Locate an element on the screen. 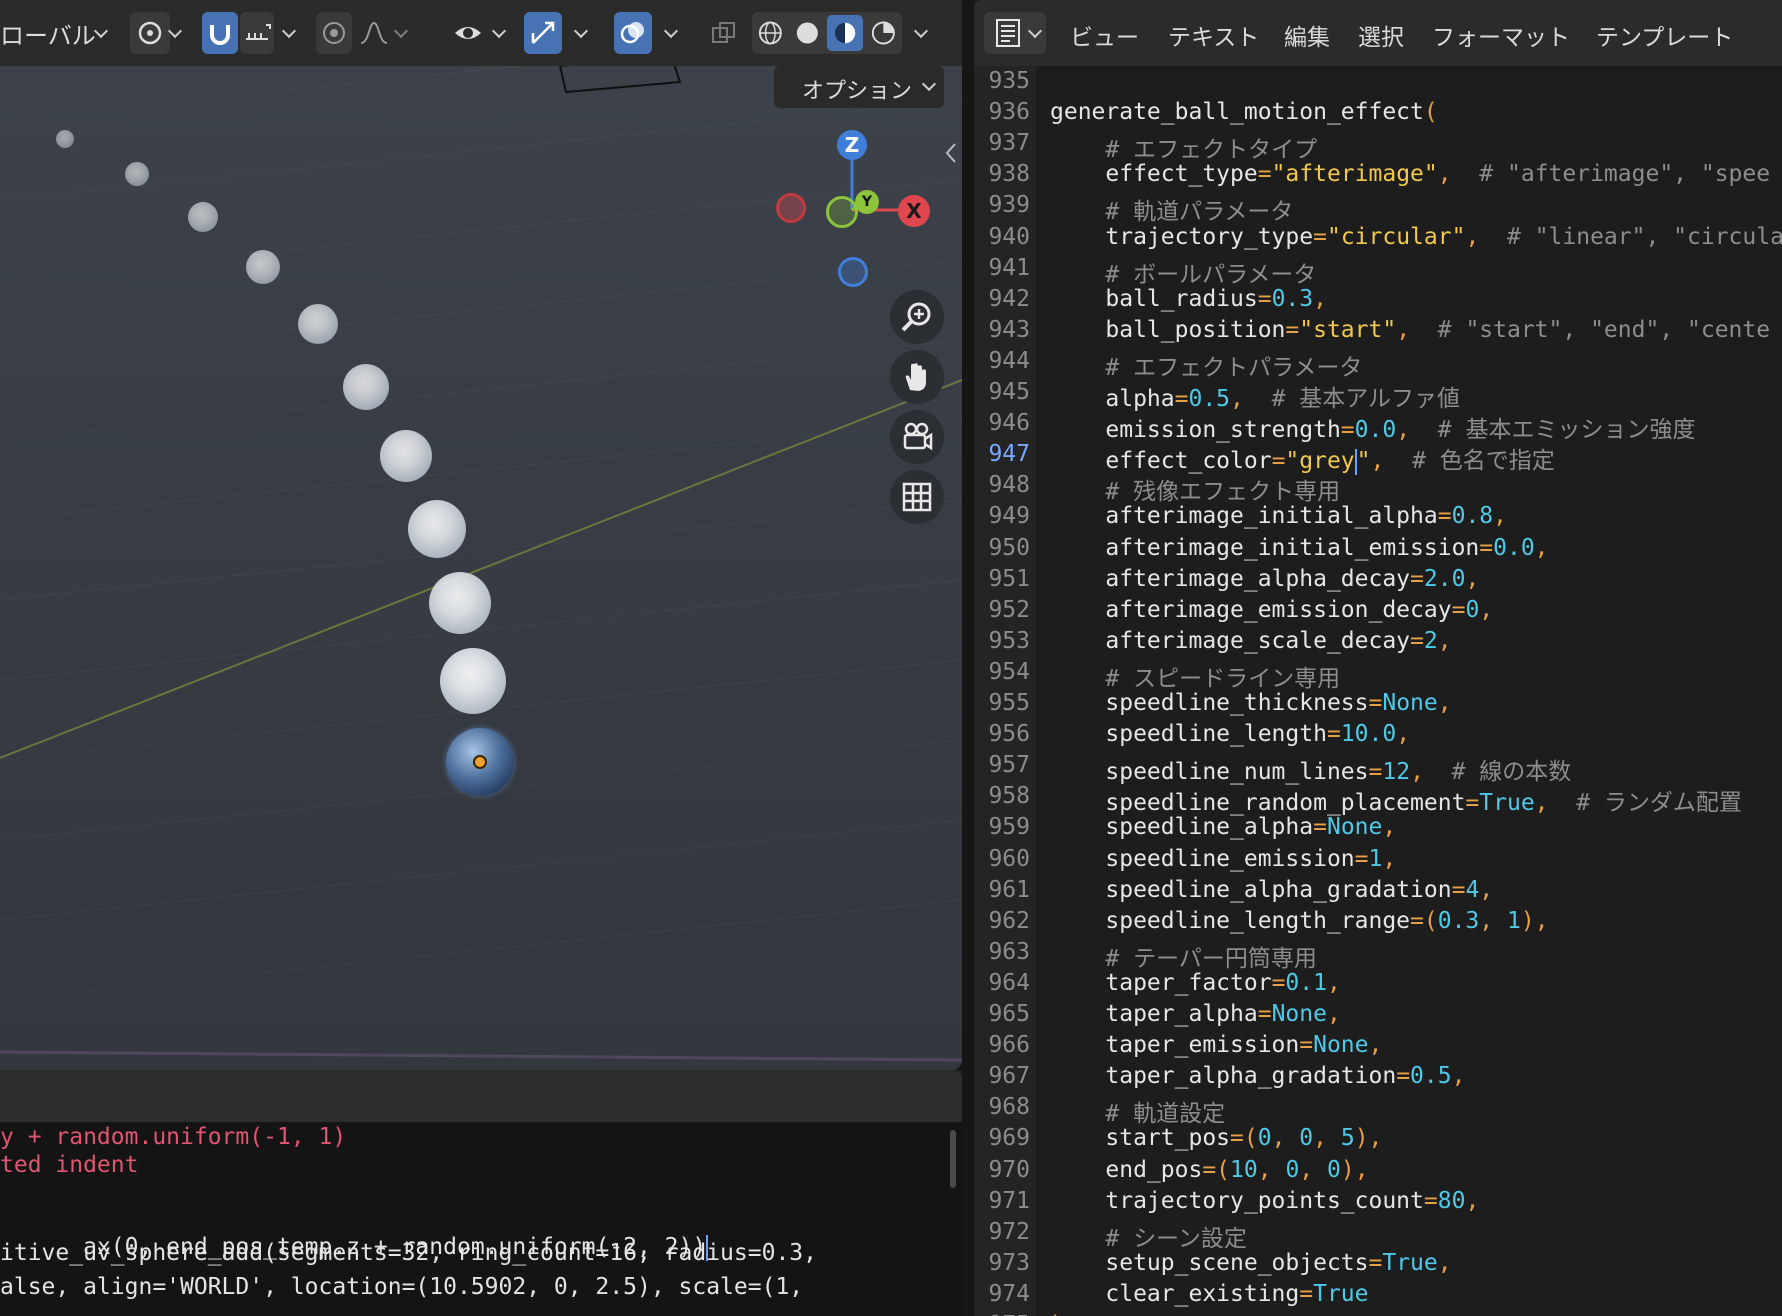 Image resolution: width=1782 pixels, height=1316 pixels. code-line: ) is located at coordinates (1057, 1314).